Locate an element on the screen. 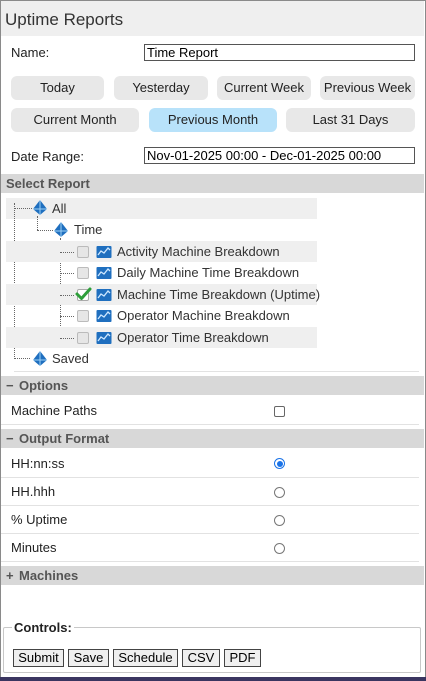 The width and height of the screenshot is (426, 681). today-button: Today is located at coordinates (57, 88).